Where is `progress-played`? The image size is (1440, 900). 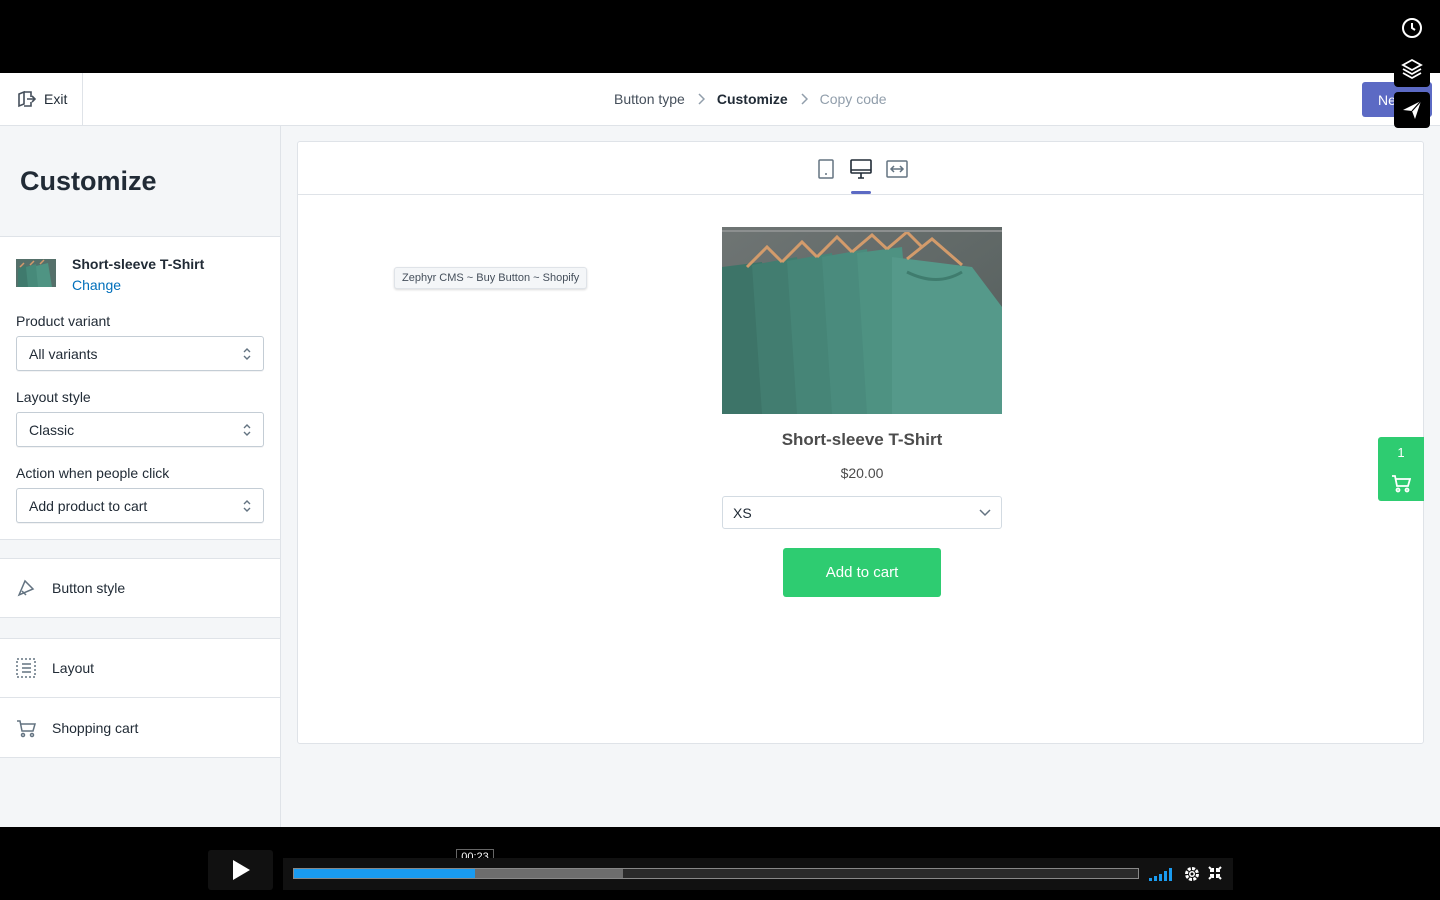
progress-played is located at coordinates (385, 873).